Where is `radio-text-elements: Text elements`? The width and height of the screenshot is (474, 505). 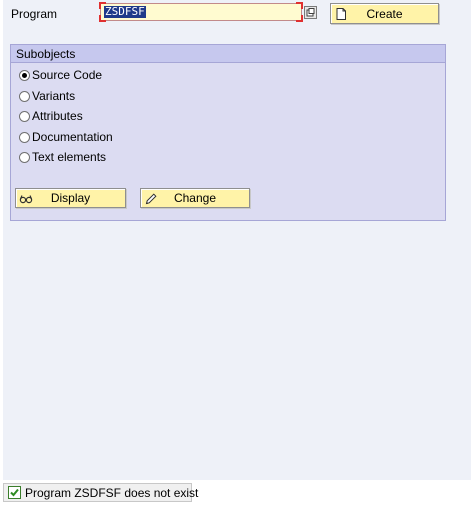 radio-text-elements: Text elements is located at coordinates (62, 157).